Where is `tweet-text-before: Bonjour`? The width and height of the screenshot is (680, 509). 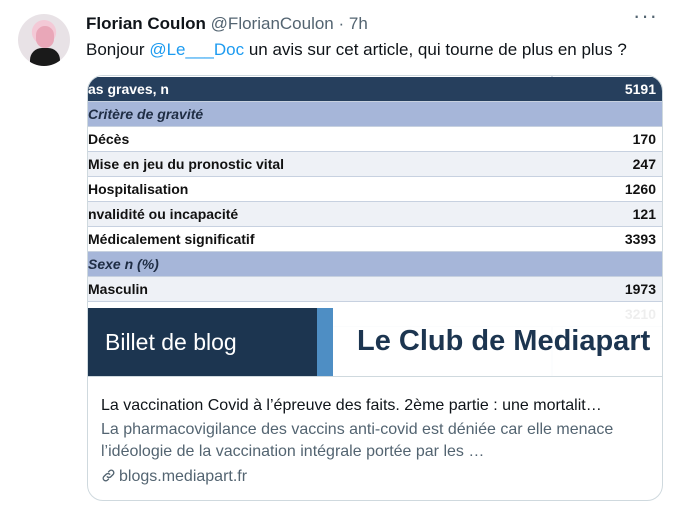 tweet-text-before: Bonjour is located at coordinates (118, 49).